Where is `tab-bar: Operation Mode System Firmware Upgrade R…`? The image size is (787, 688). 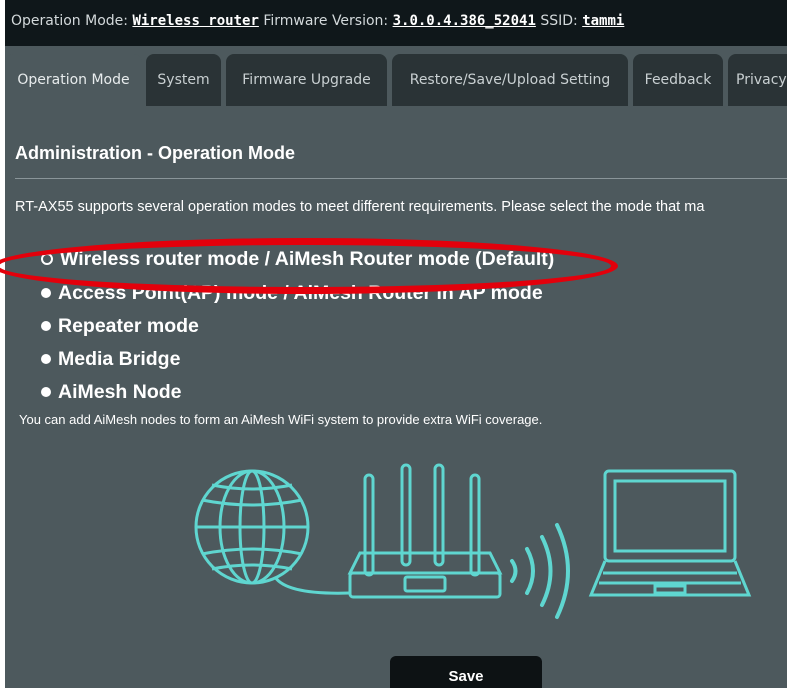
tab-bar: Operation Mode System Firmware Upgrade R… is located at coordinates (396, 80).